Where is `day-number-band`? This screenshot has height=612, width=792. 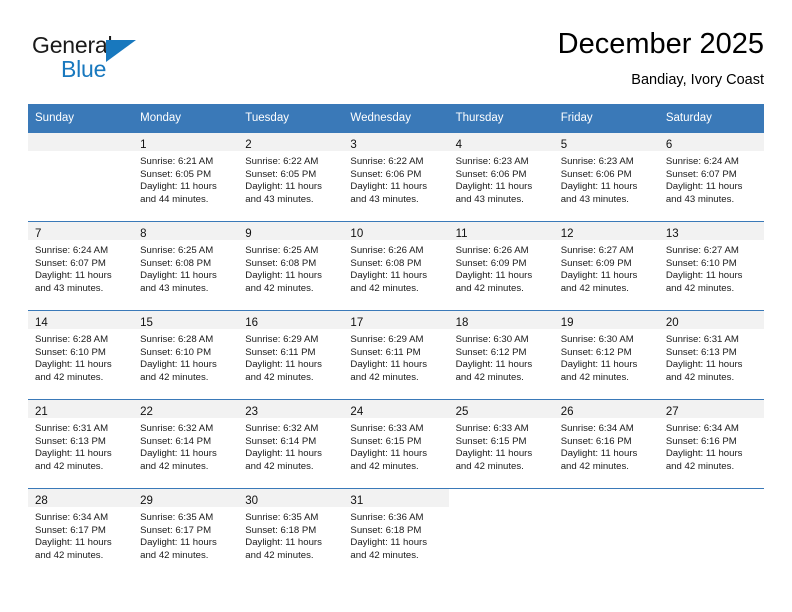
day-number-band is located at coordinates (81, 142).